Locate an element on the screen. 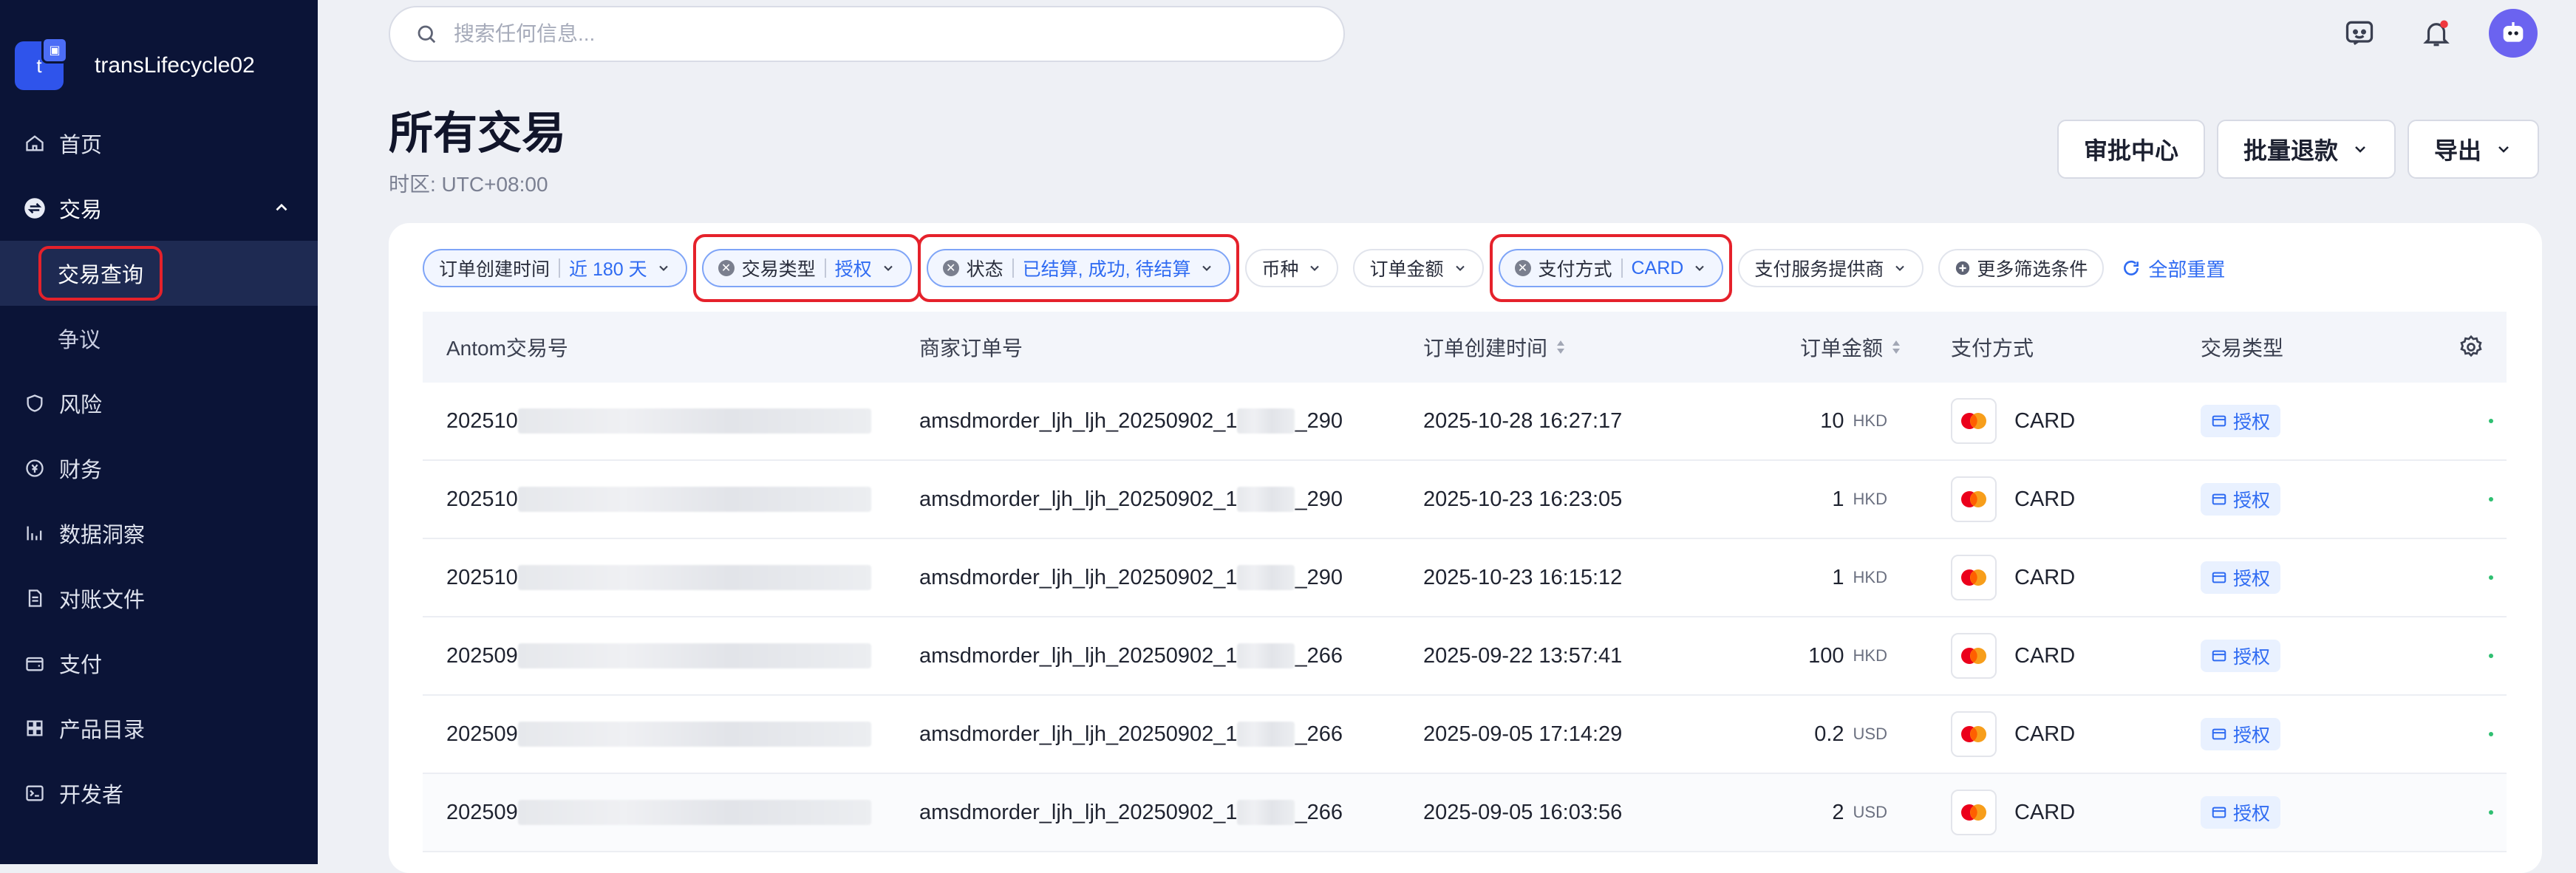 Image resolution: width=2576 pixels, height=873 pixels. column-header-label: 交易类型 is located at coordinates (2242, 349).